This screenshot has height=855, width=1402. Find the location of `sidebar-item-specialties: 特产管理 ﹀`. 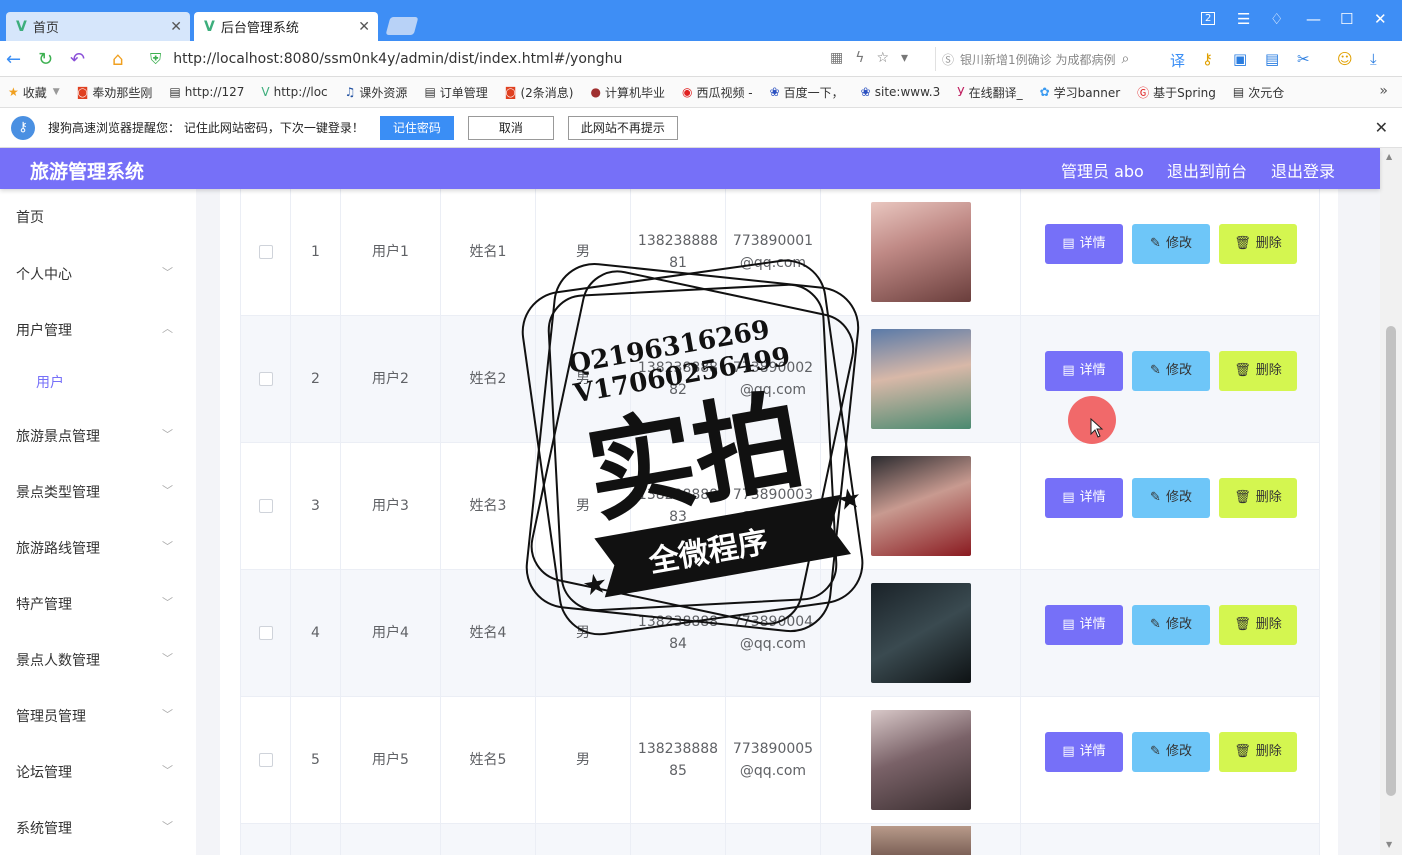

sidebar-item-specialties: 特产管理 ﹀ is located at coordinates (98, 604).